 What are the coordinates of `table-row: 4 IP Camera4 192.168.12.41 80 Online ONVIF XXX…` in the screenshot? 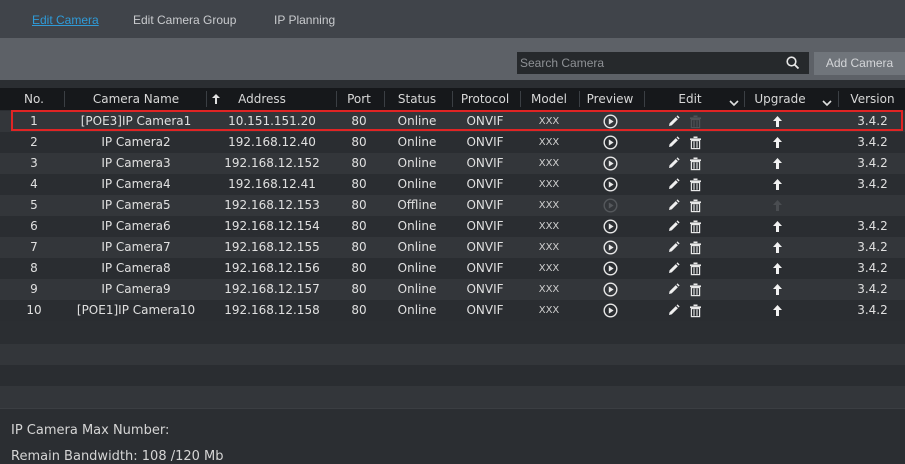 It's located at (452, 184).